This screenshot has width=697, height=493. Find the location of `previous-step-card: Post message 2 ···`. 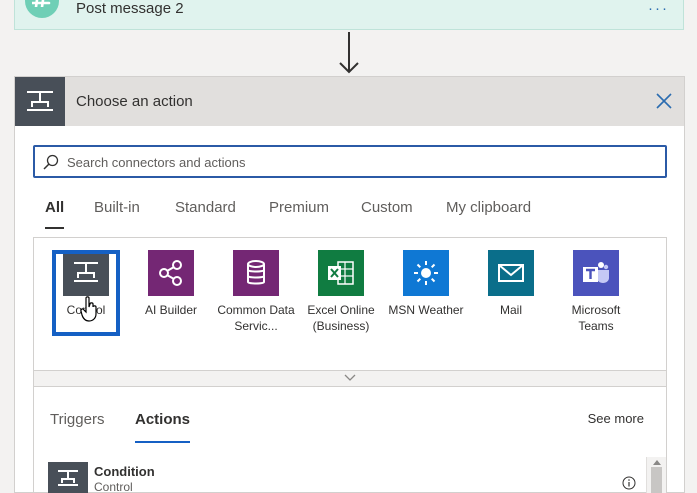

previous-step-card: Post message 2 ··· is located at coordinates (349, 15).